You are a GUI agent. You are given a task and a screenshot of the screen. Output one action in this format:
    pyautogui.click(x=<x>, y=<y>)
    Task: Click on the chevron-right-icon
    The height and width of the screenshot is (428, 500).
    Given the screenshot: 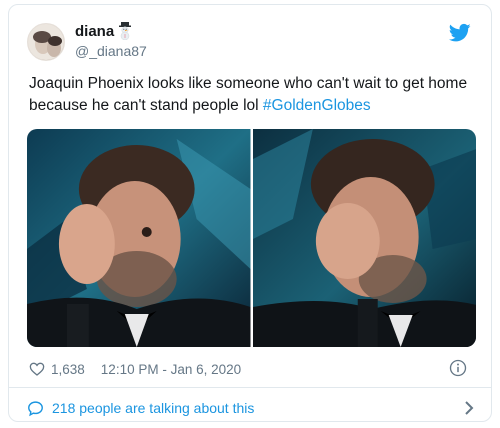 What is the action you would take?
    pyautogui.click(x=469, y=408)
    